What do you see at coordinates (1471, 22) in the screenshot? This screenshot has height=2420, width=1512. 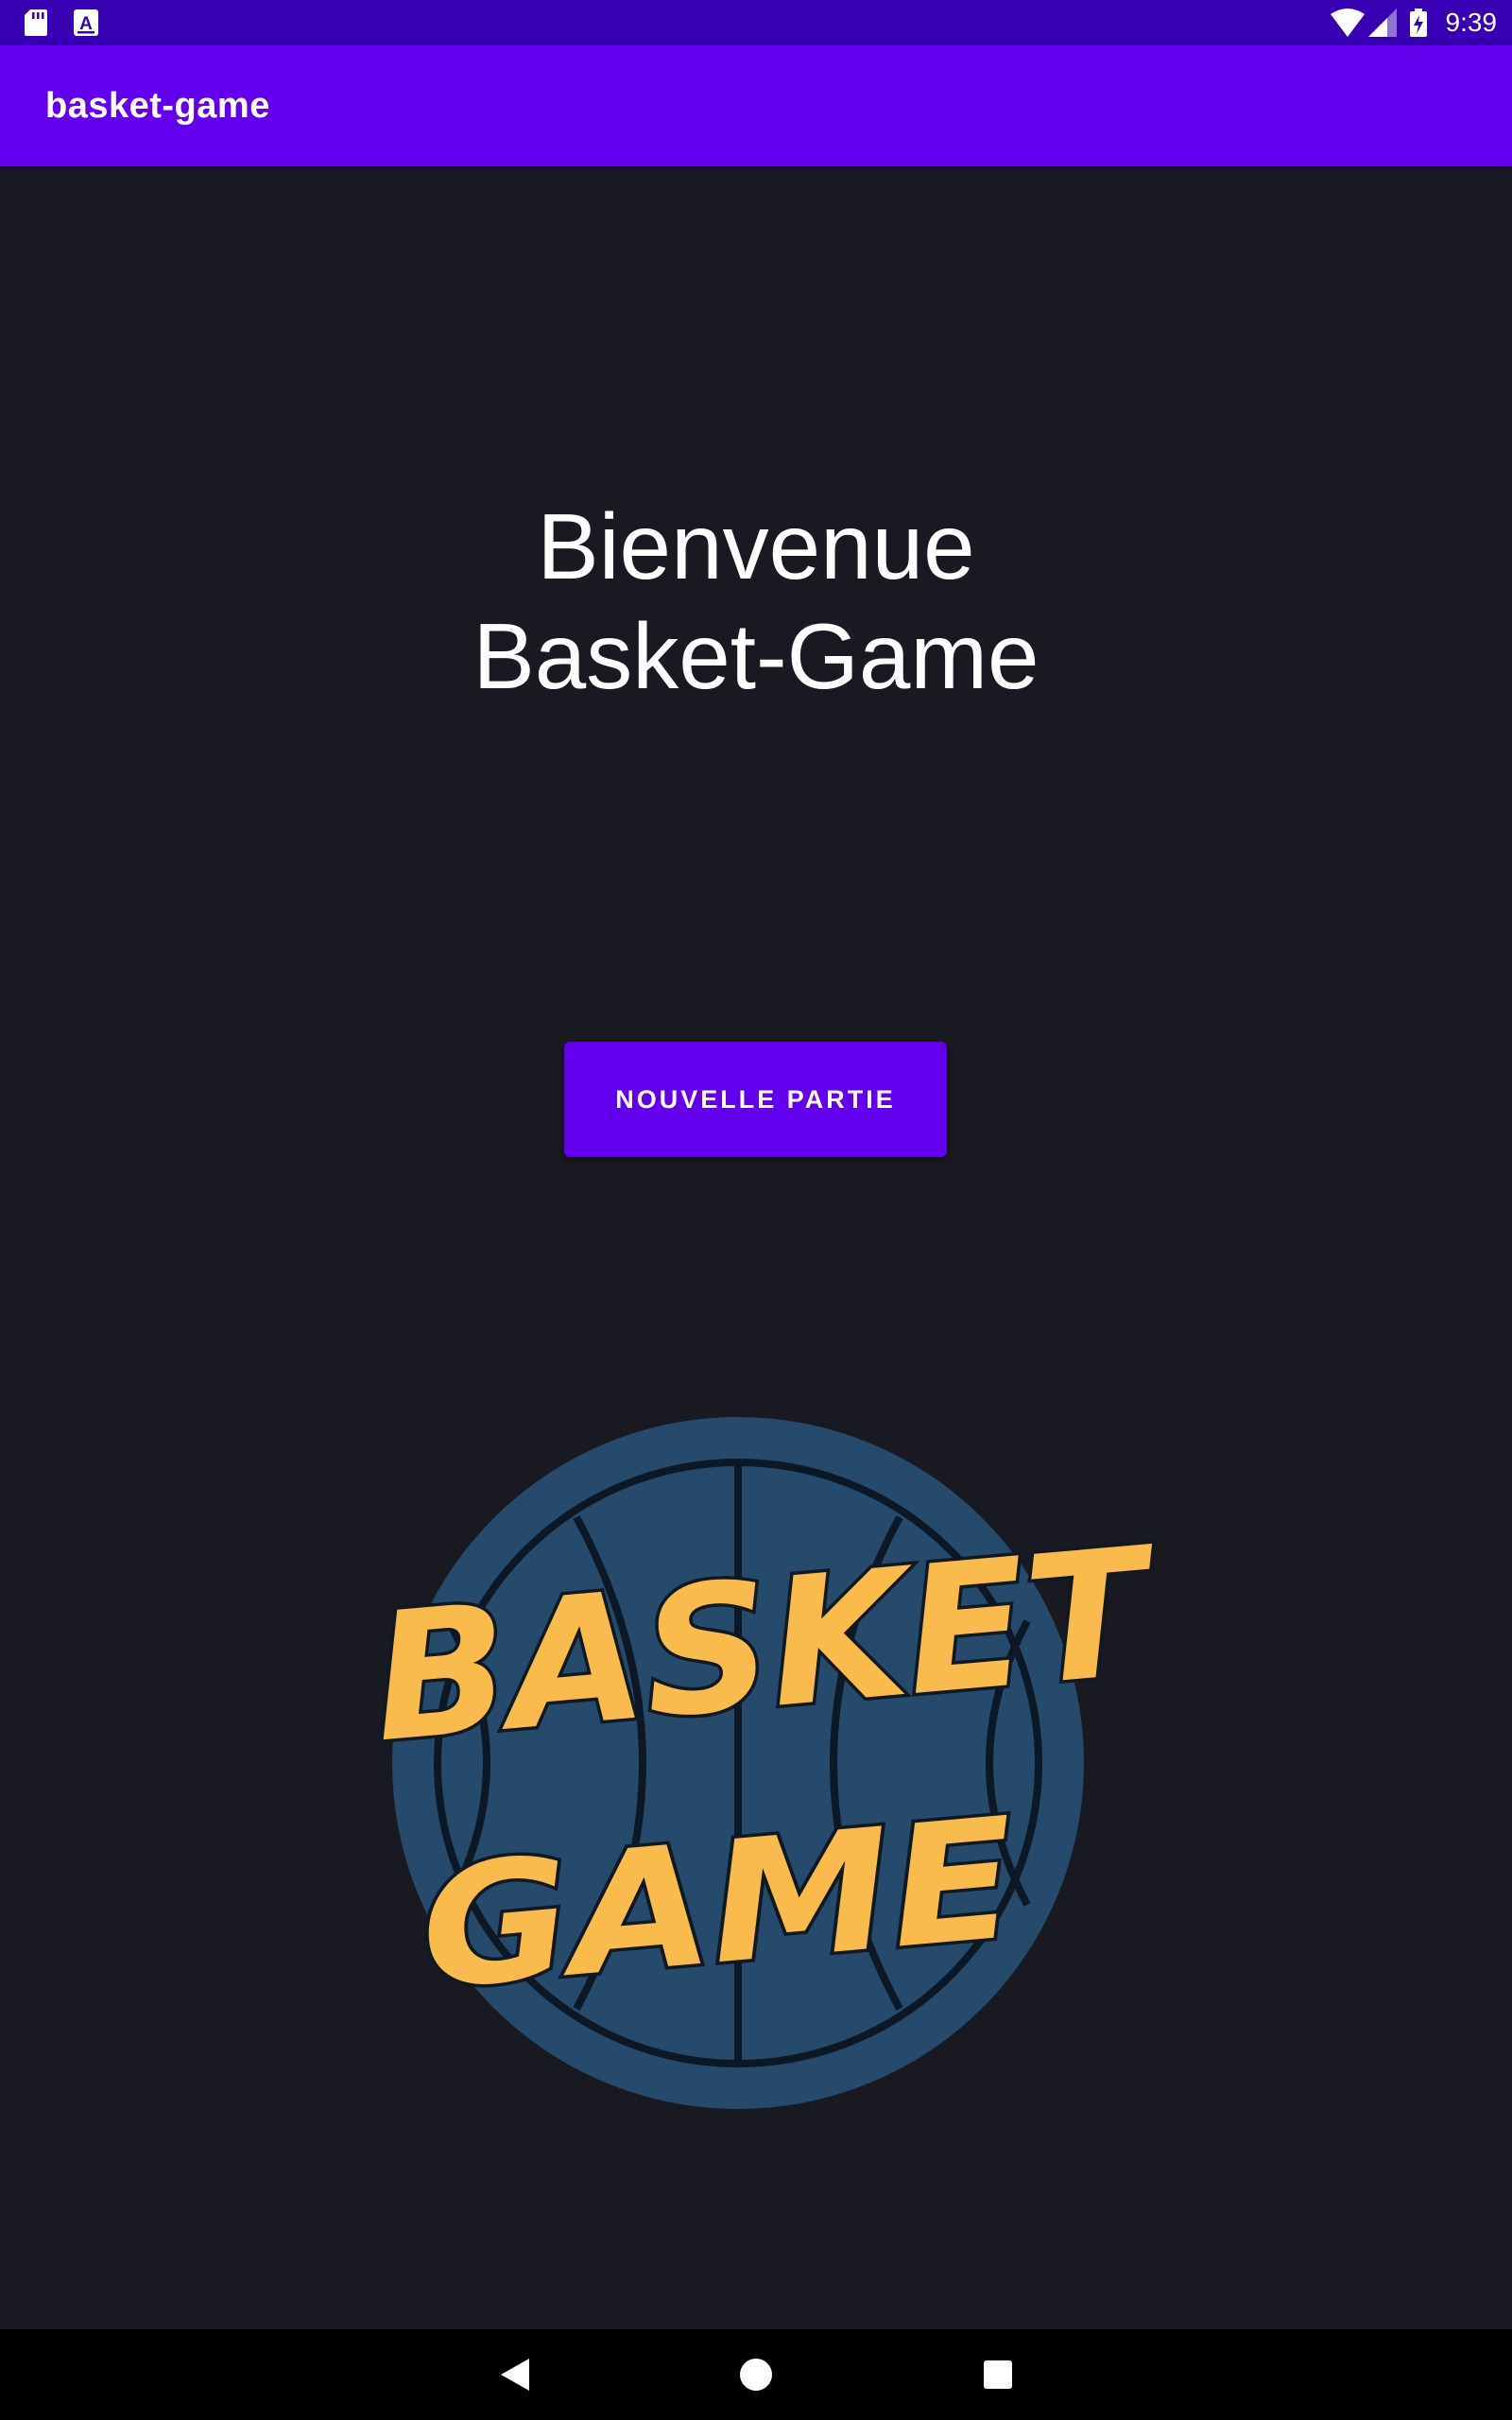 I see `status-time: 9:39` at bounding box center [1471, 22].